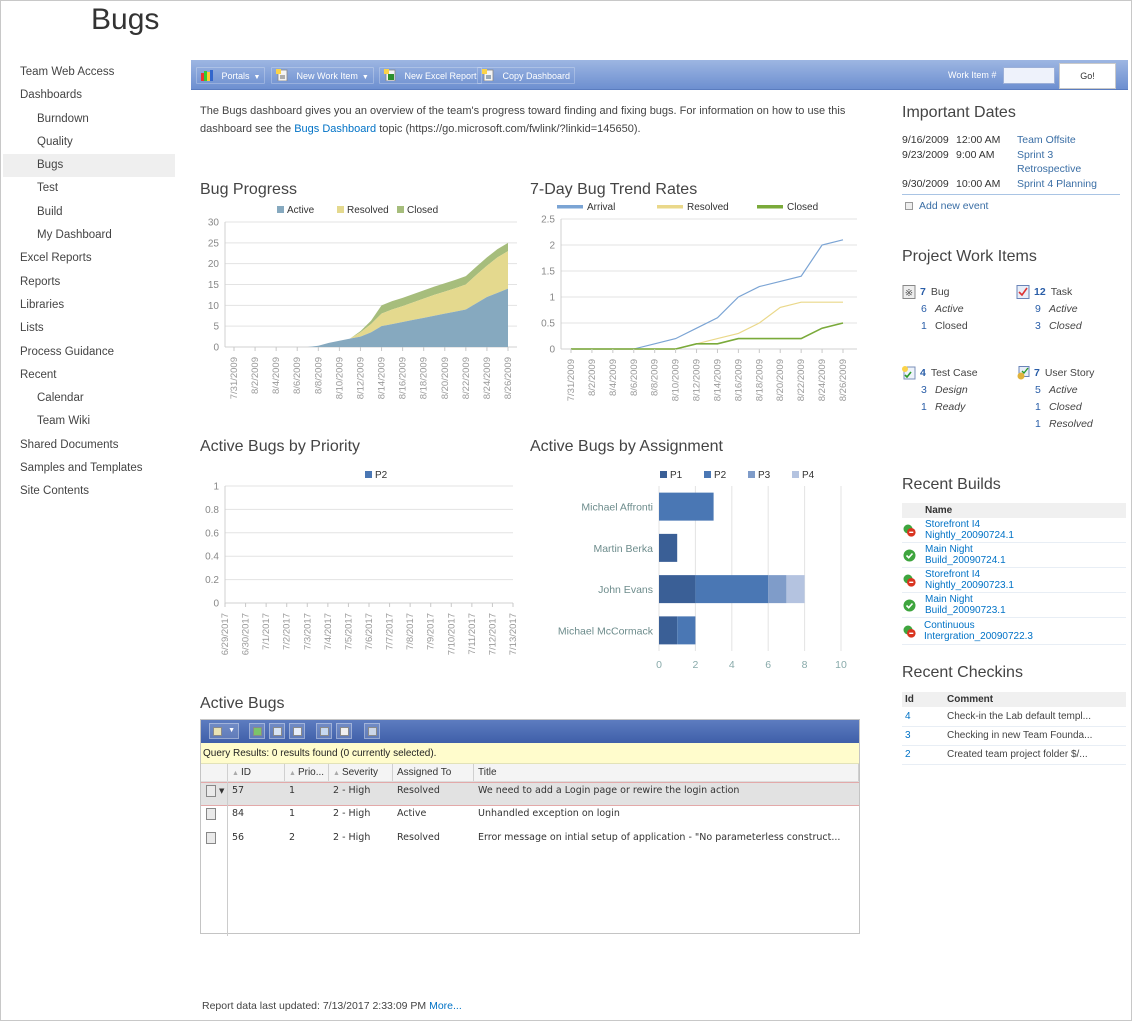 The height and width of the screenshot is (1021, 1132). Describe the element at coordinates (1063, 309) in the screenshot. I see `state-name: Active` at that location.